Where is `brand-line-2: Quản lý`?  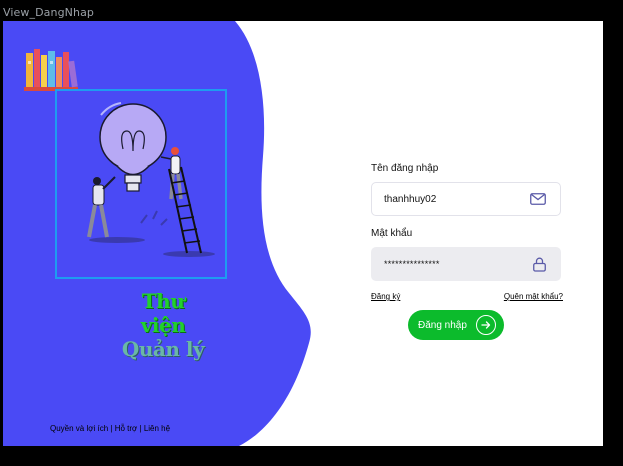 brand-line-2: Quản lý is located at coordinates (163, 349).